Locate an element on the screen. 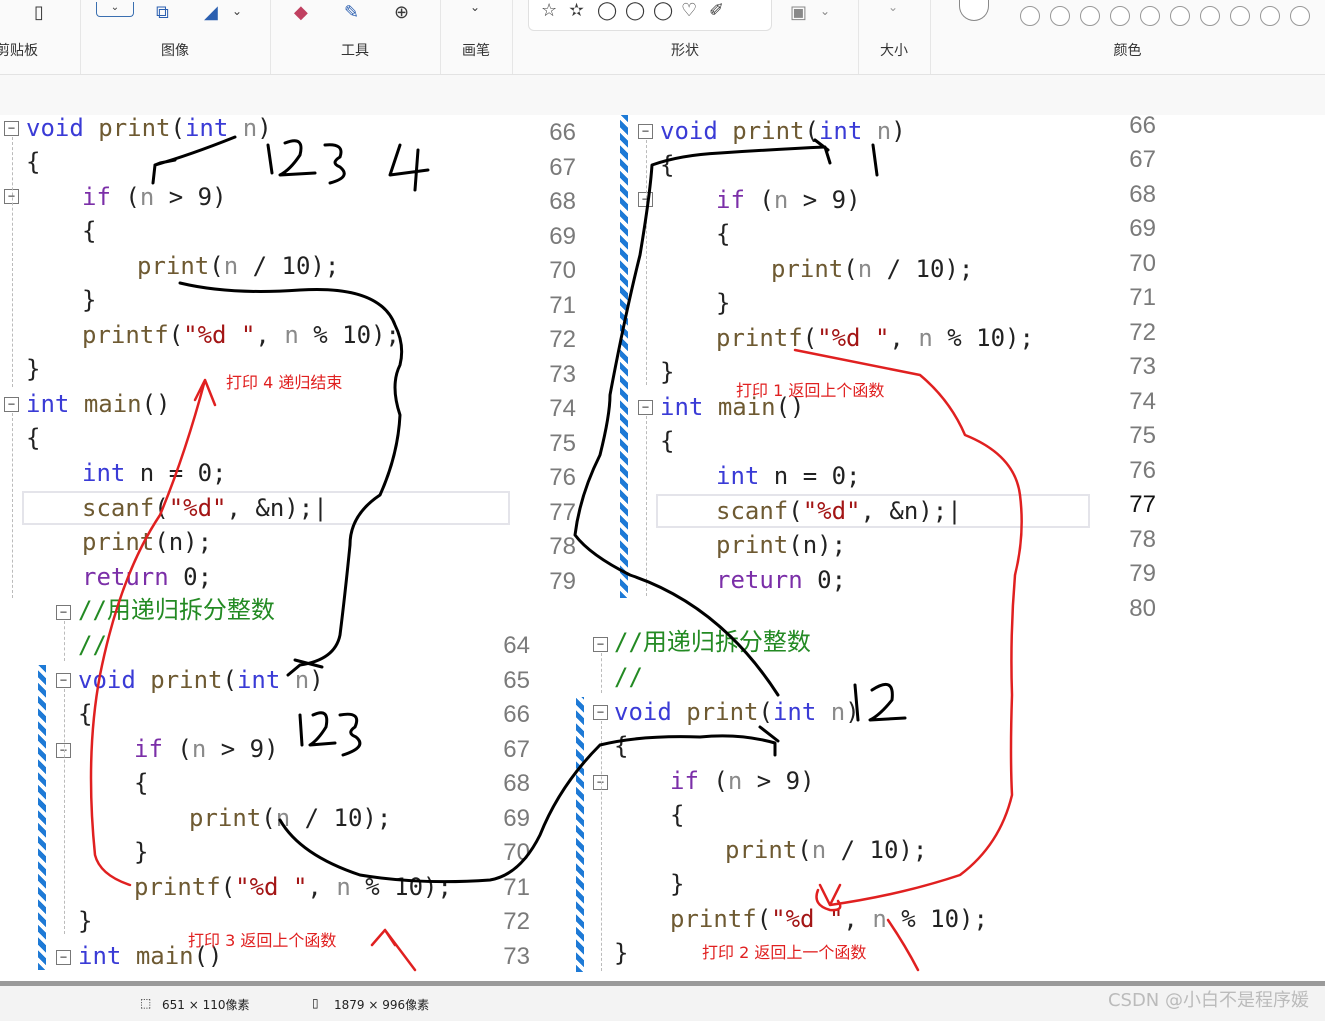 This screenshot has height=1021, width=1325. watermark: CSDN @小白不是程序媛 is located at coordinates (1208, 1000).